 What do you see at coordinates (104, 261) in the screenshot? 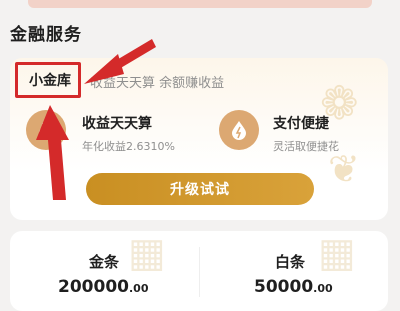
I see `credit-label-jintiao: 金条` at bounding box center [104, 261].